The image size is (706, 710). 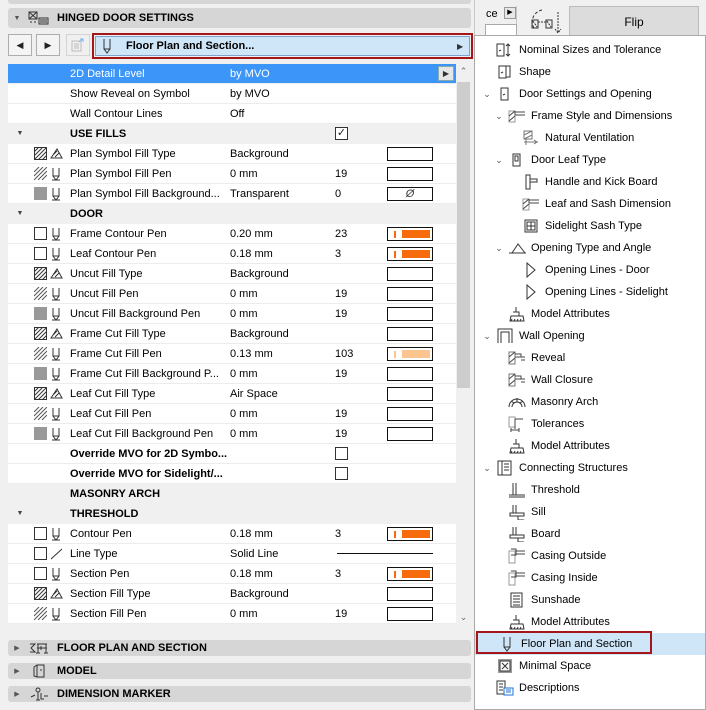 I want to click on tree-item: Descriptions, so click(x=530, y=688).